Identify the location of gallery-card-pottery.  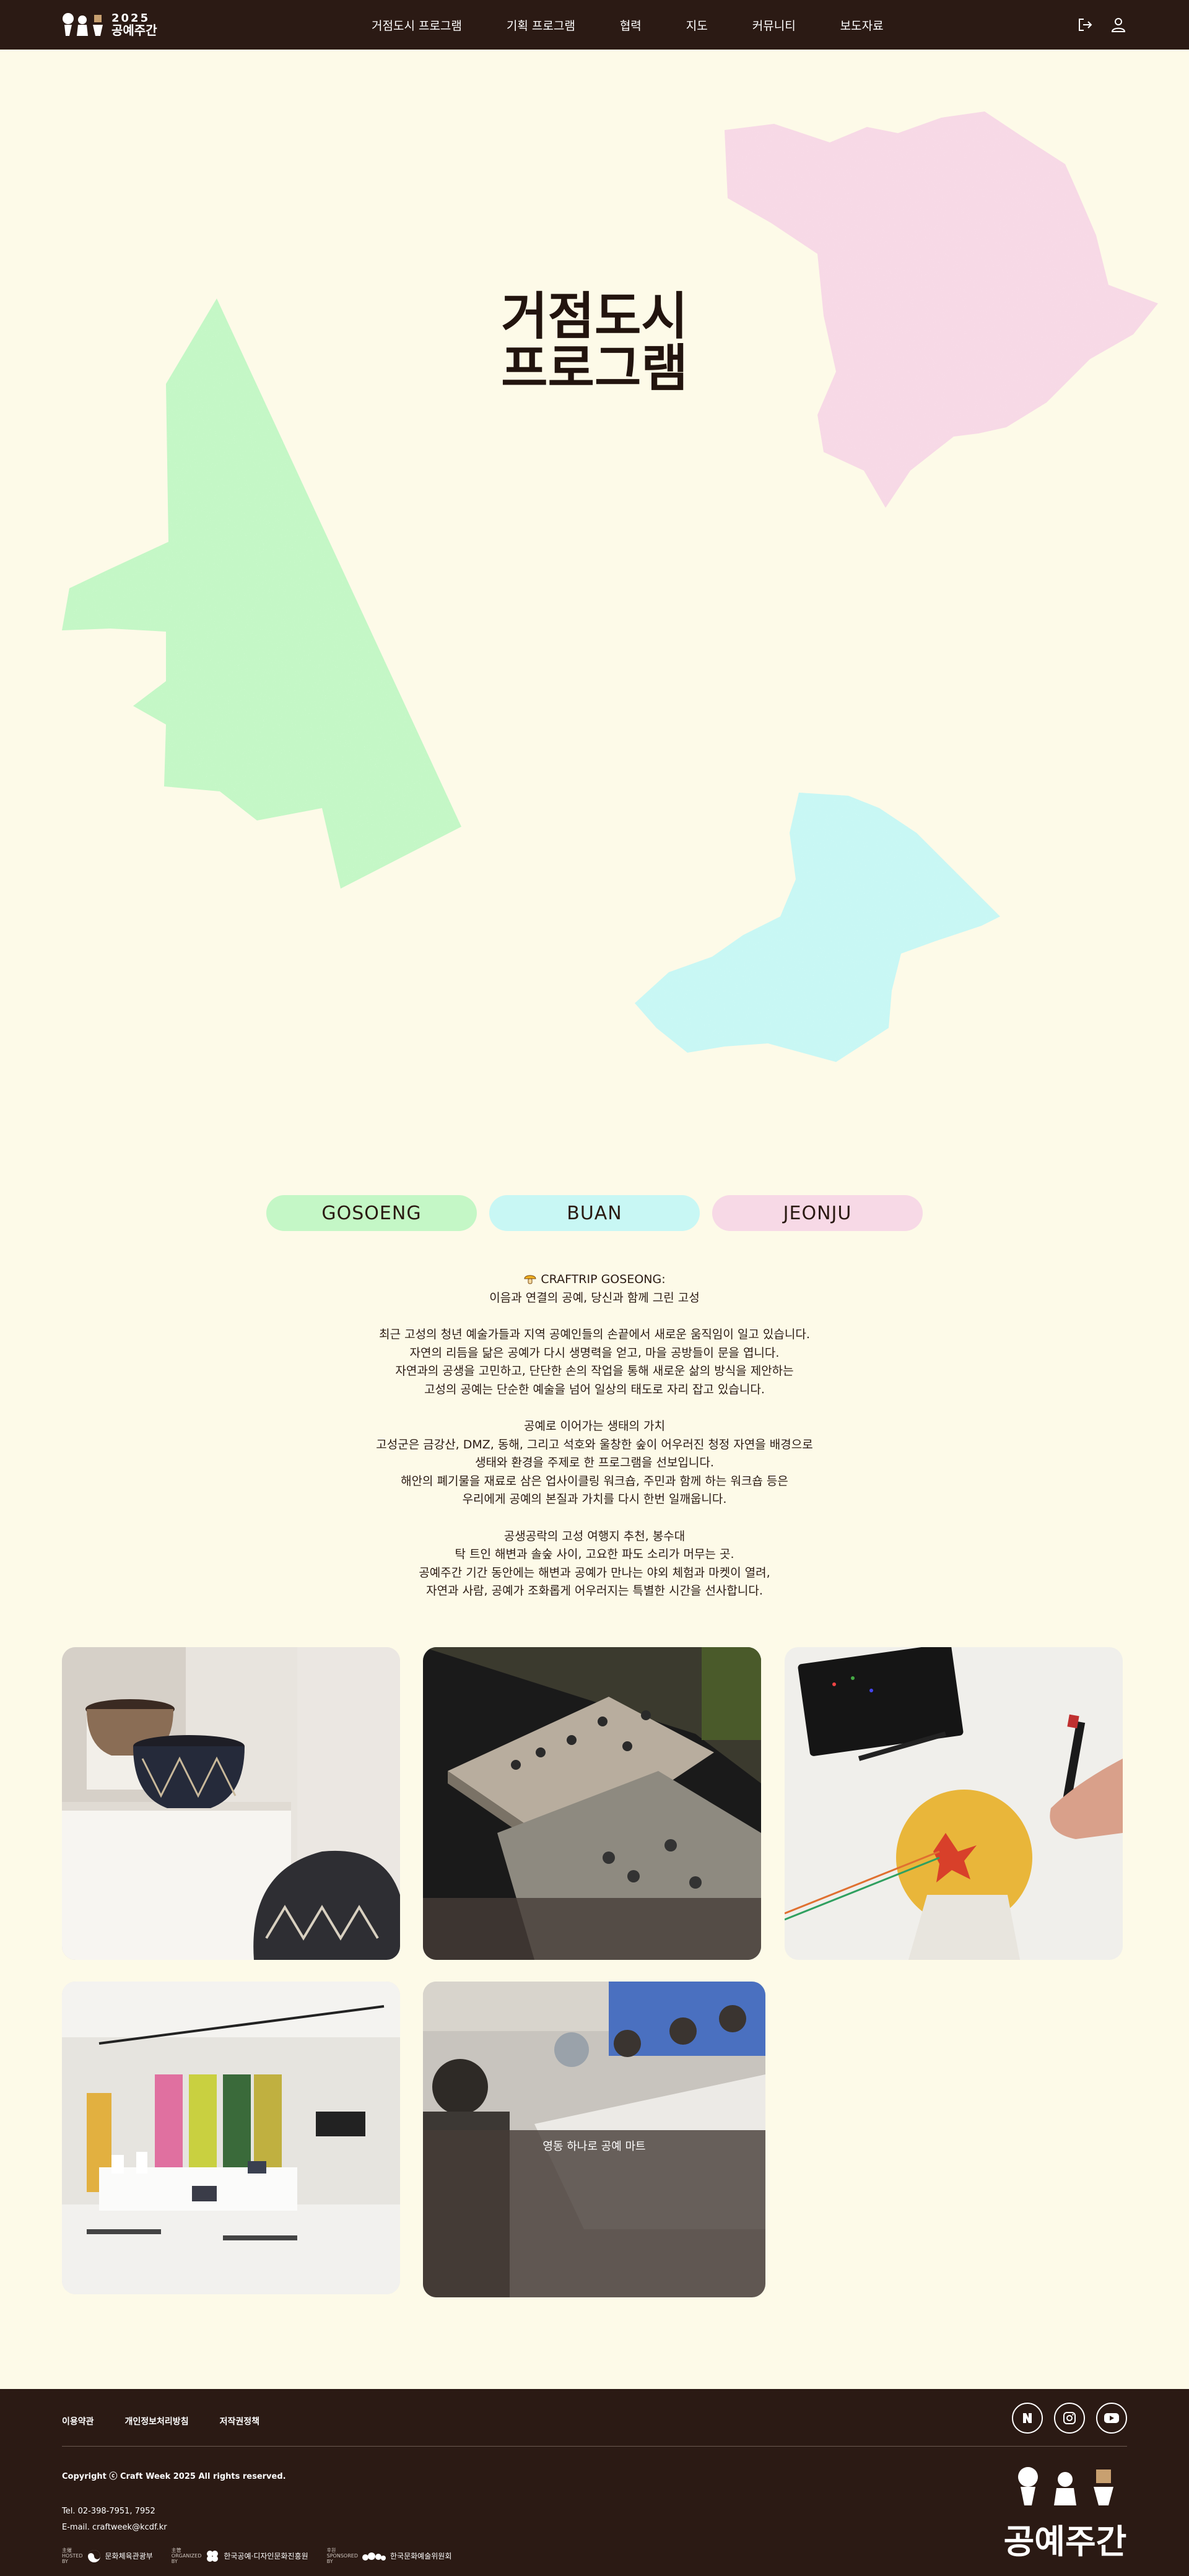
(231, 1803).